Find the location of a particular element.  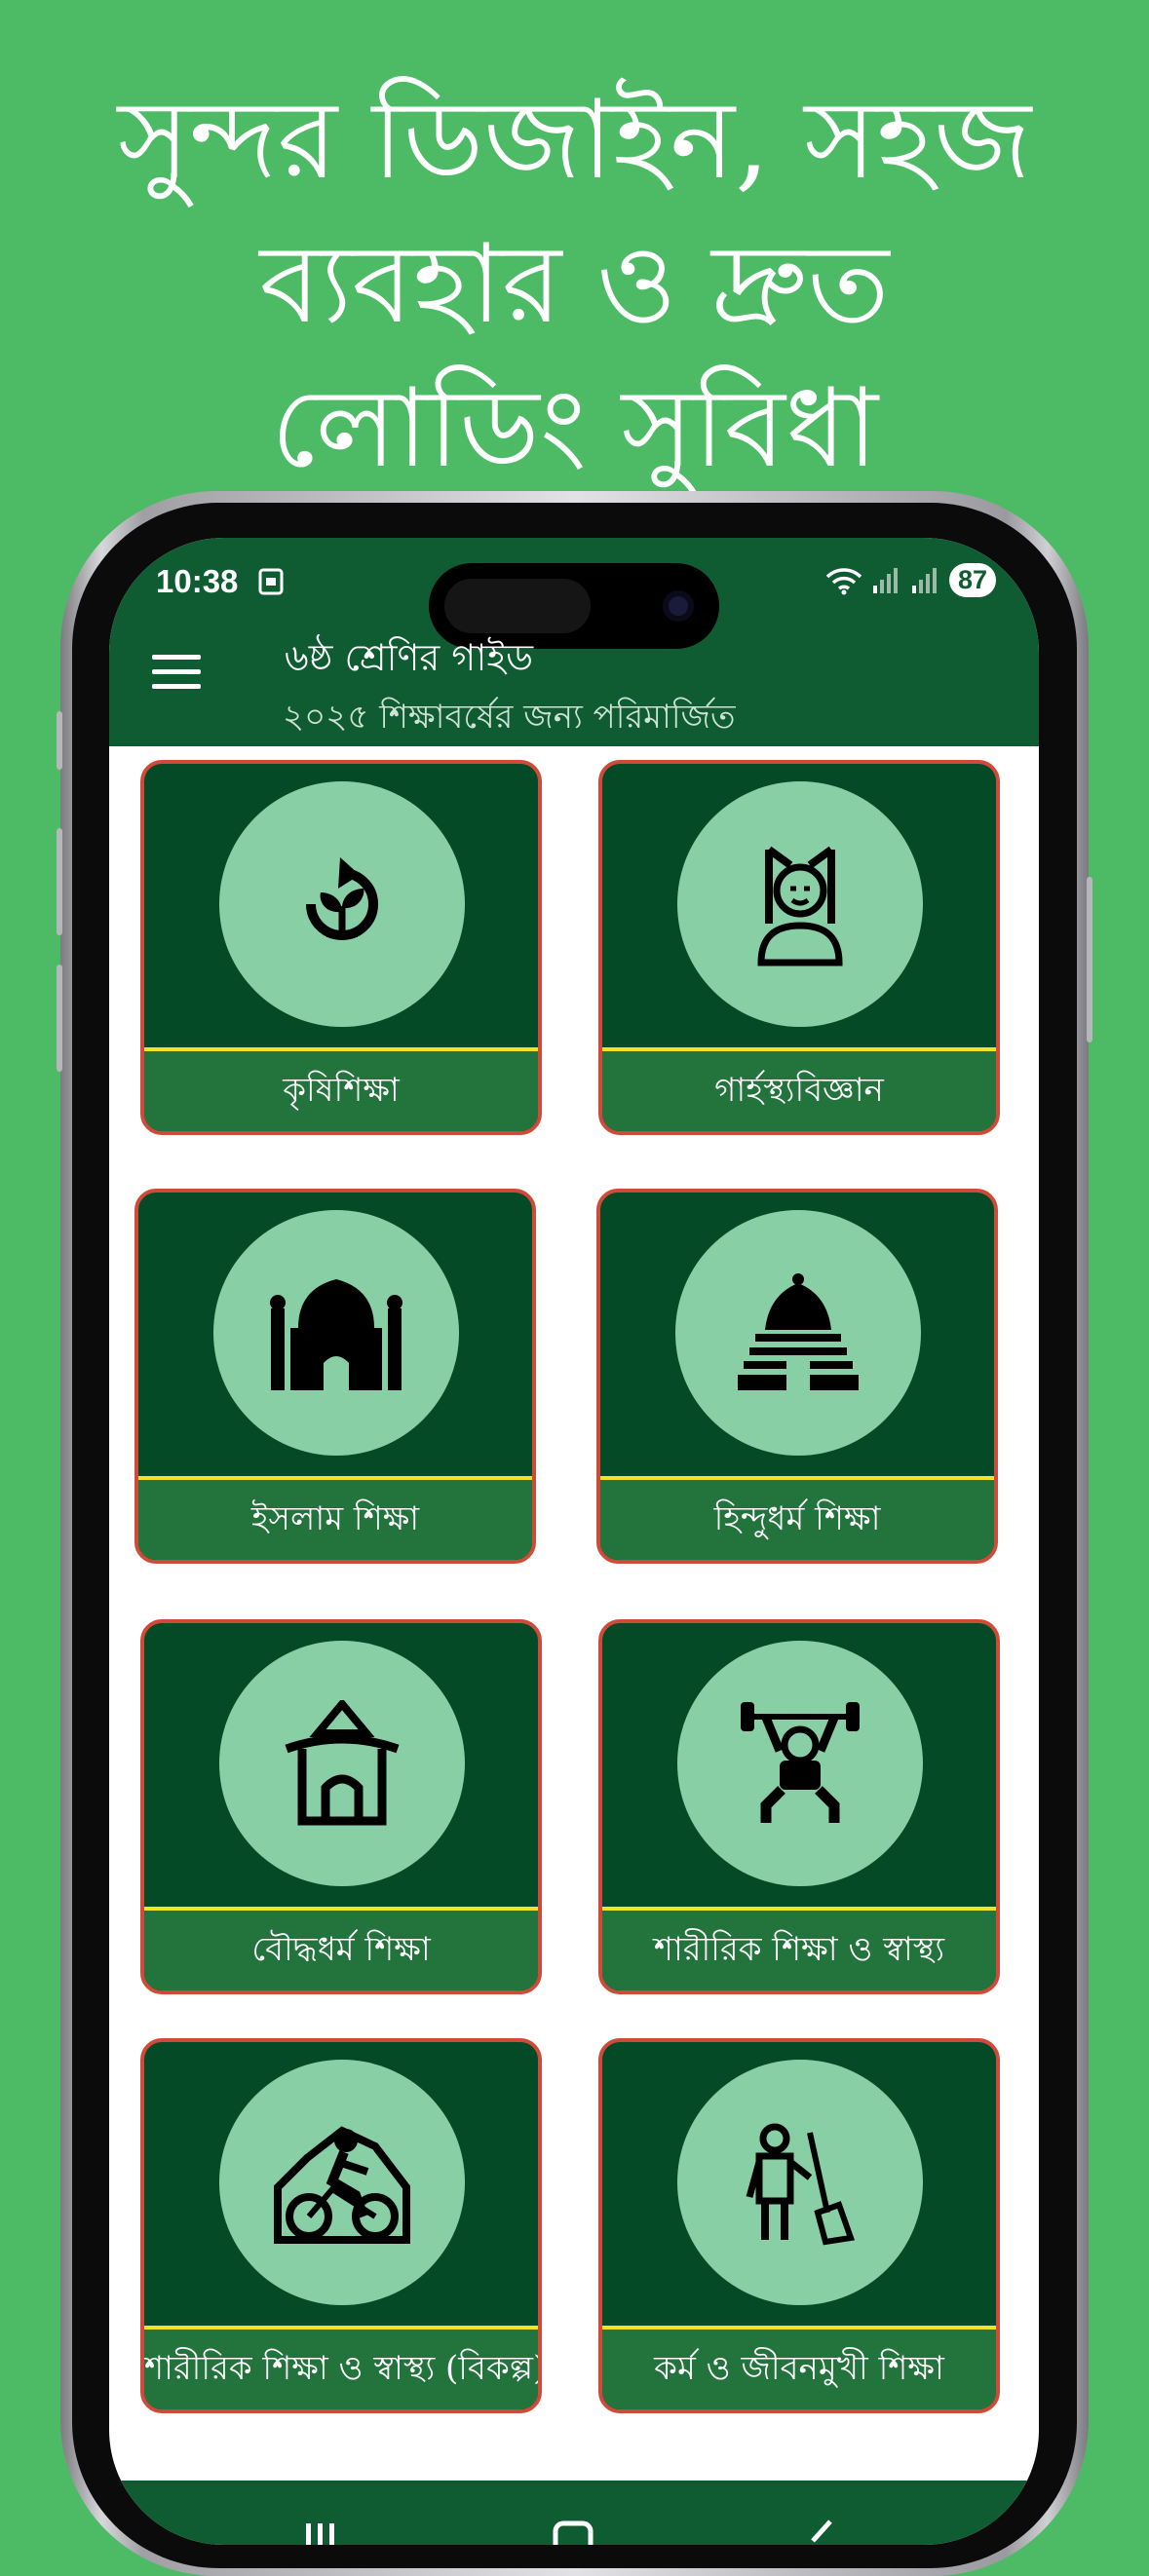

subject-card-agriculture: কৃষিশিক্ষা is located at coordinates (341, 947).